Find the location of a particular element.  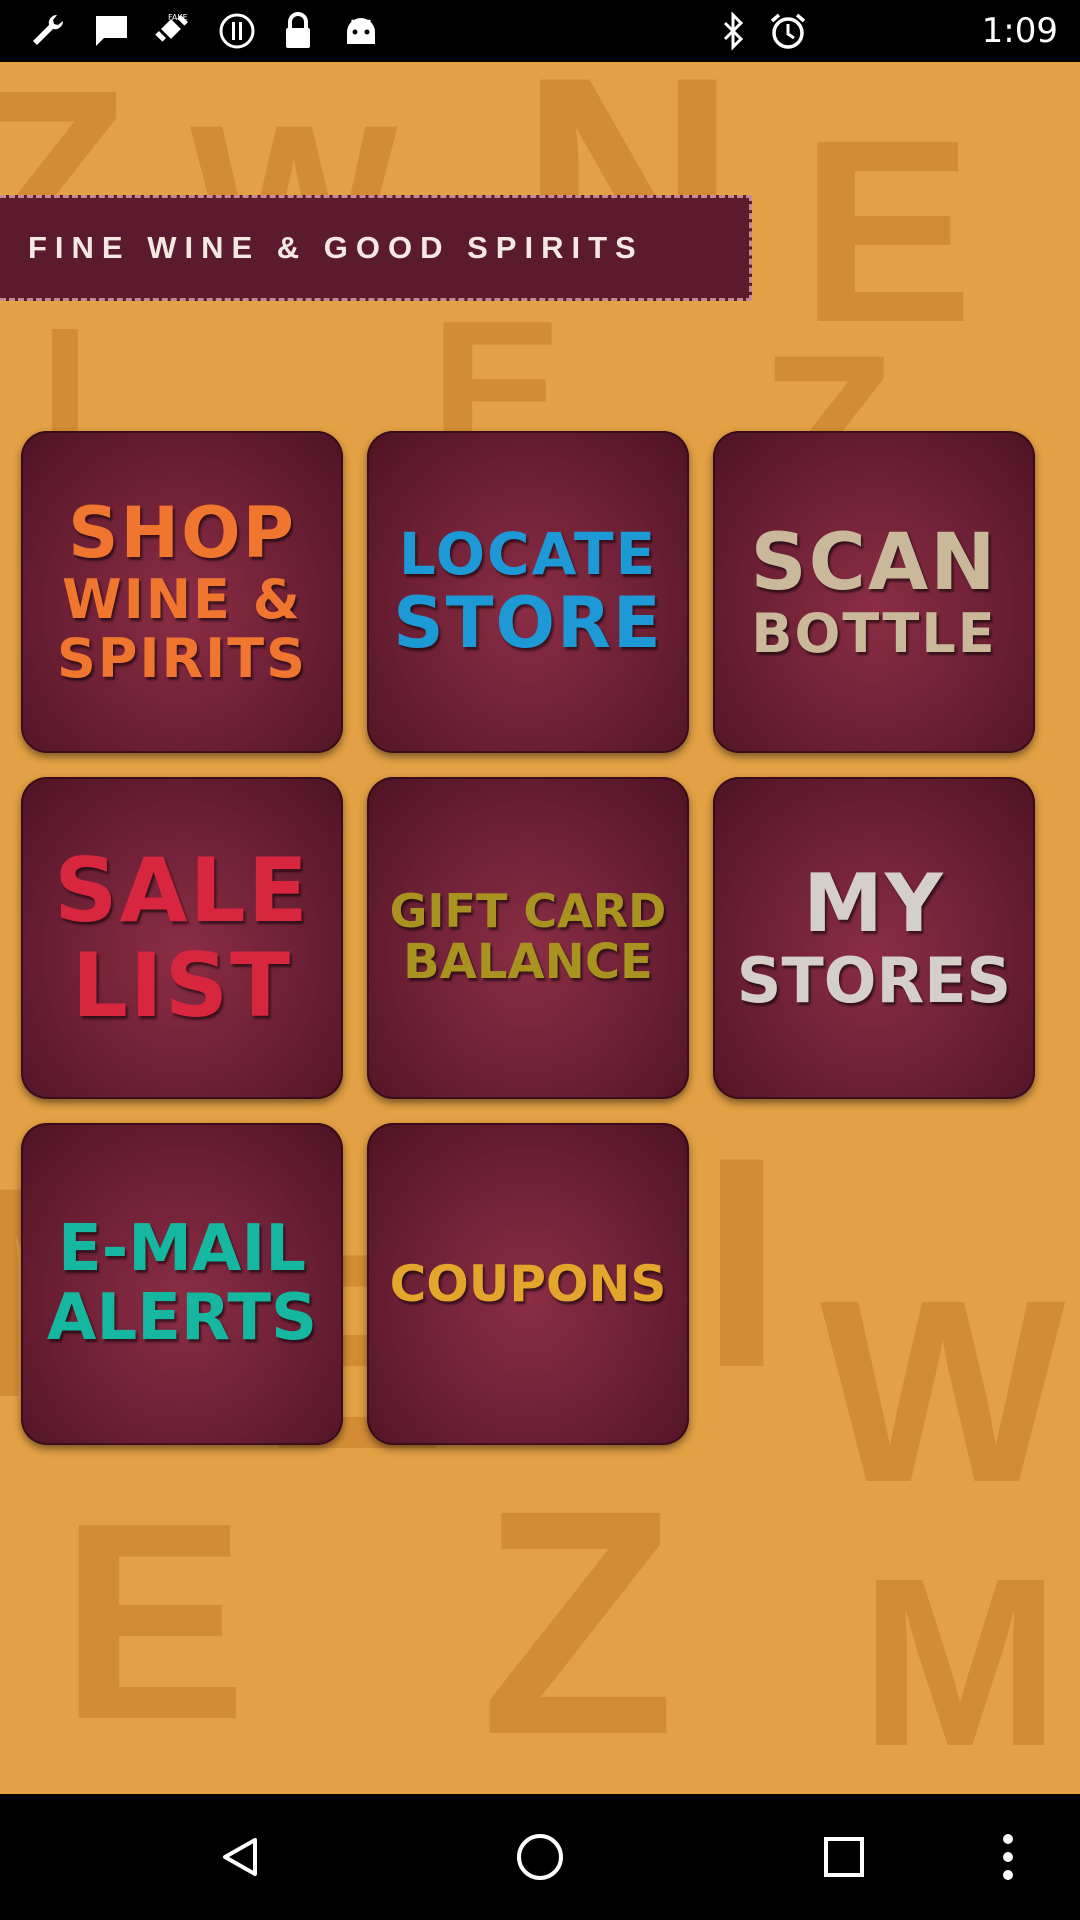

tile-label-line: ALERTS is located at coordinates (182, 1318).